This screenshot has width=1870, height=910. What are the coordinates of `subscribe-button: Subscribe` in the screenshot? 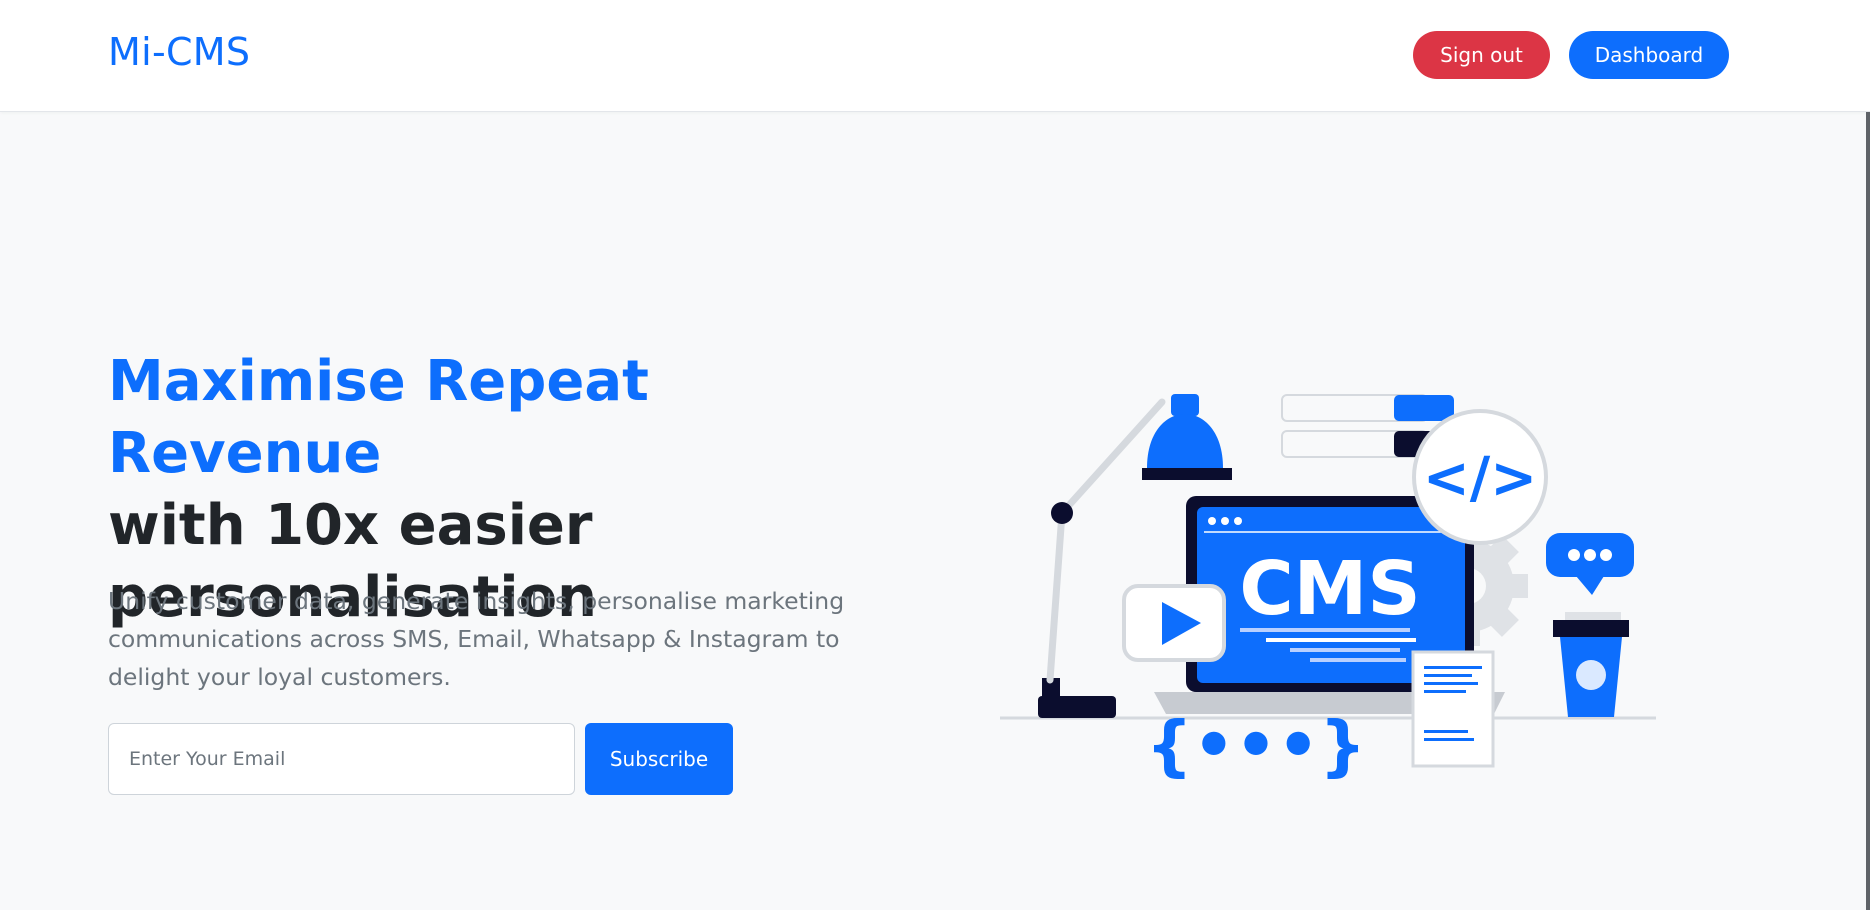 It's located at (659, 759).